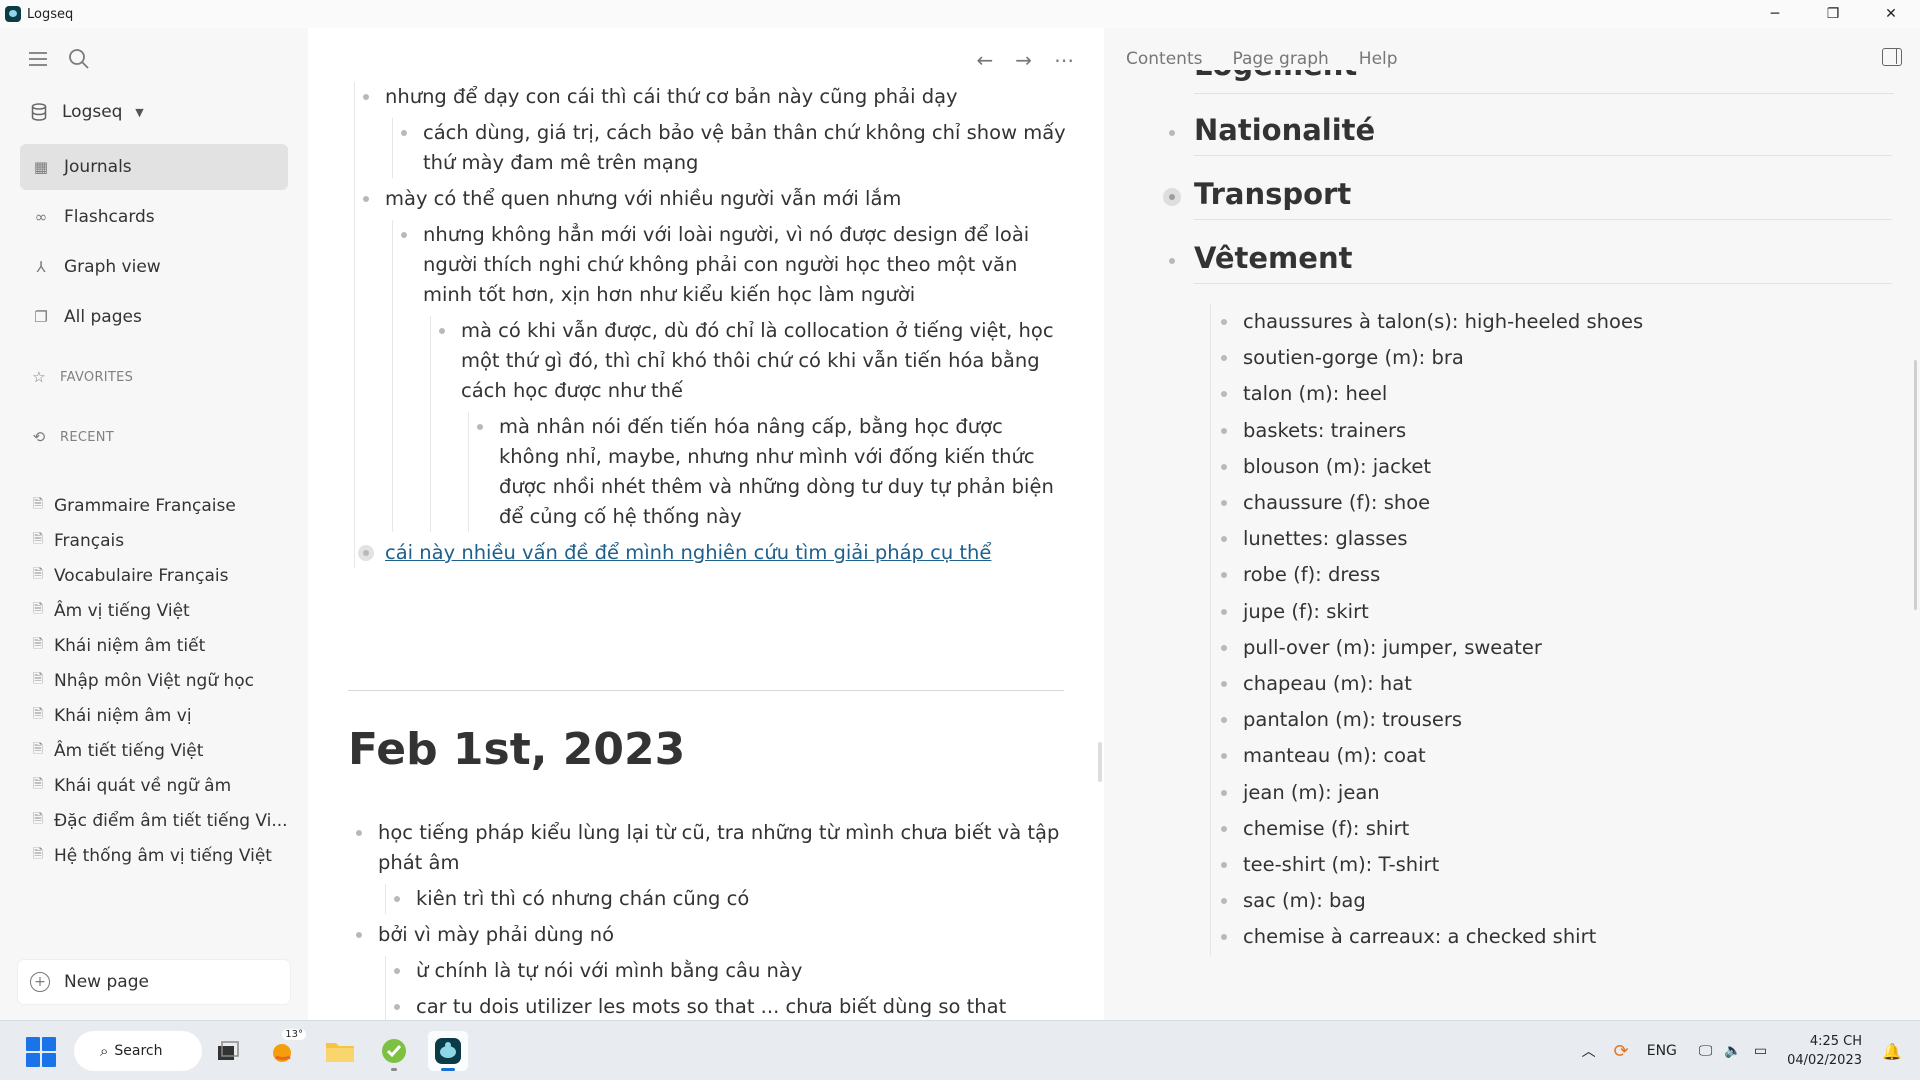 The width and height of the screenshot is (1920, 1080). I want to click on heading-block-collapsed: Transport, so click(1527, 208).